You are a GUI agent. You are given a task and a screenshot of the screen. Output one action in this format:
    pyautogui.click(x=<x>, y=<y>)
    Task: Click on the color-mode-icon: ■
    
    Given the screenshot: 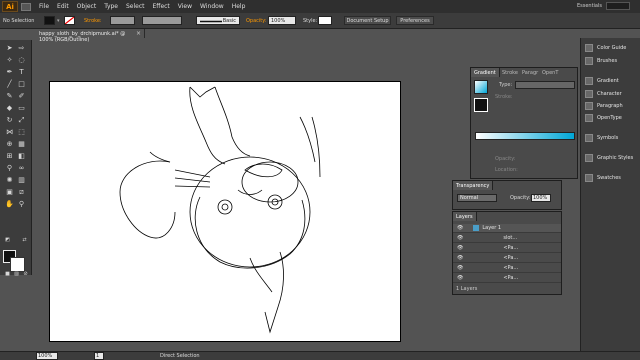 What is the action you would take?
    pyautogui.click(x=7, y=274)
    